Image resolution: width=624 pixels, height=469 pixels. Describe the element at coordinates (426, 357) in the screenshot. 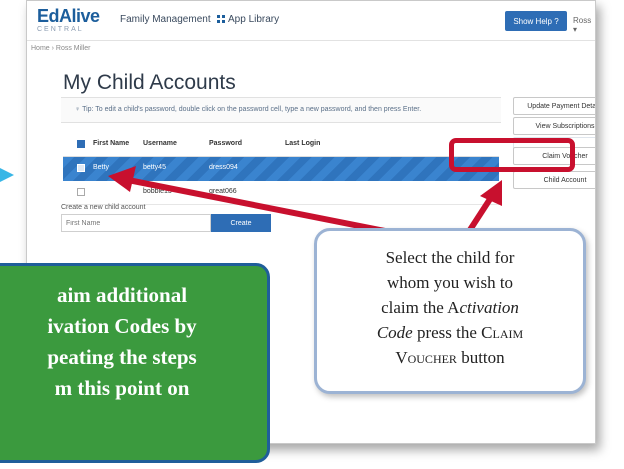

I see `callout-caps: Voucher` at that location.